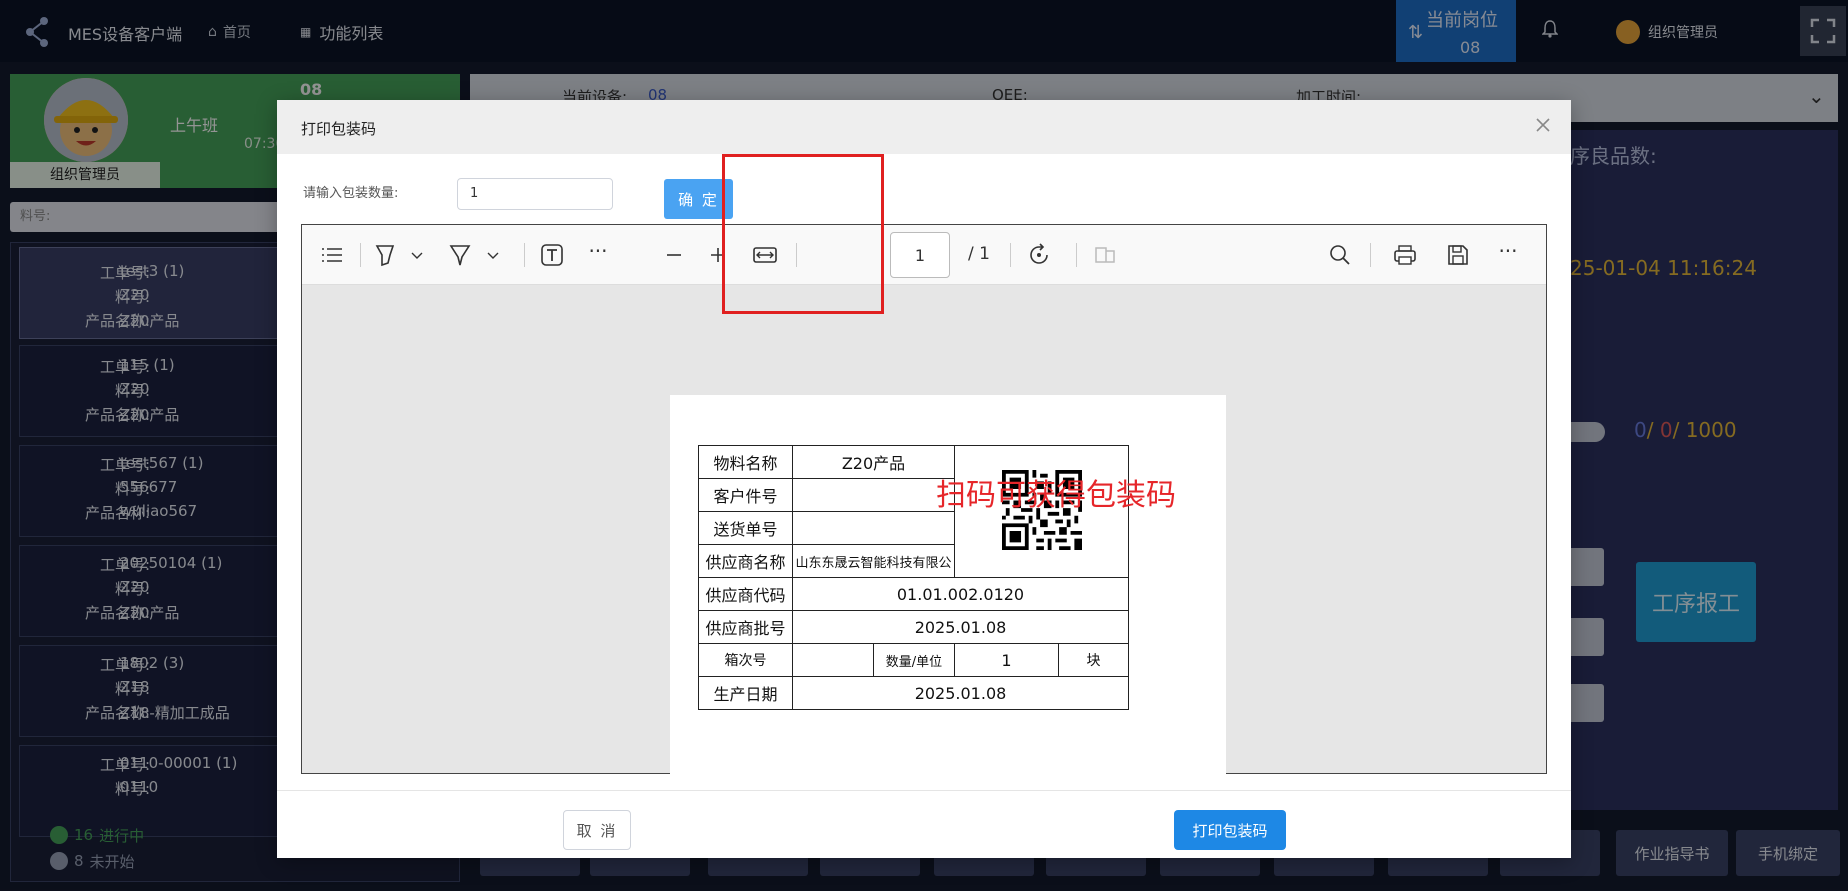 Image resolution: width=1848 pixels, height=891 pixels. Describe the element at coordinates (1458, 255) in the screenshot. I see `save-icon` at that location.